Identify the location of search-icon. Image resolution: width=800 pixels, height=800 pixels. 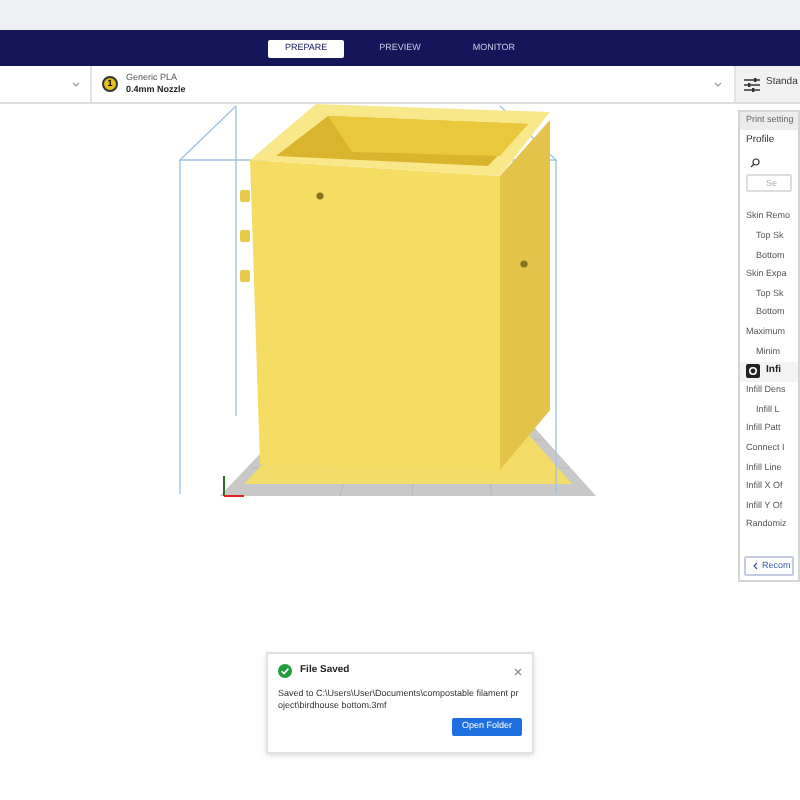
(755, 163).